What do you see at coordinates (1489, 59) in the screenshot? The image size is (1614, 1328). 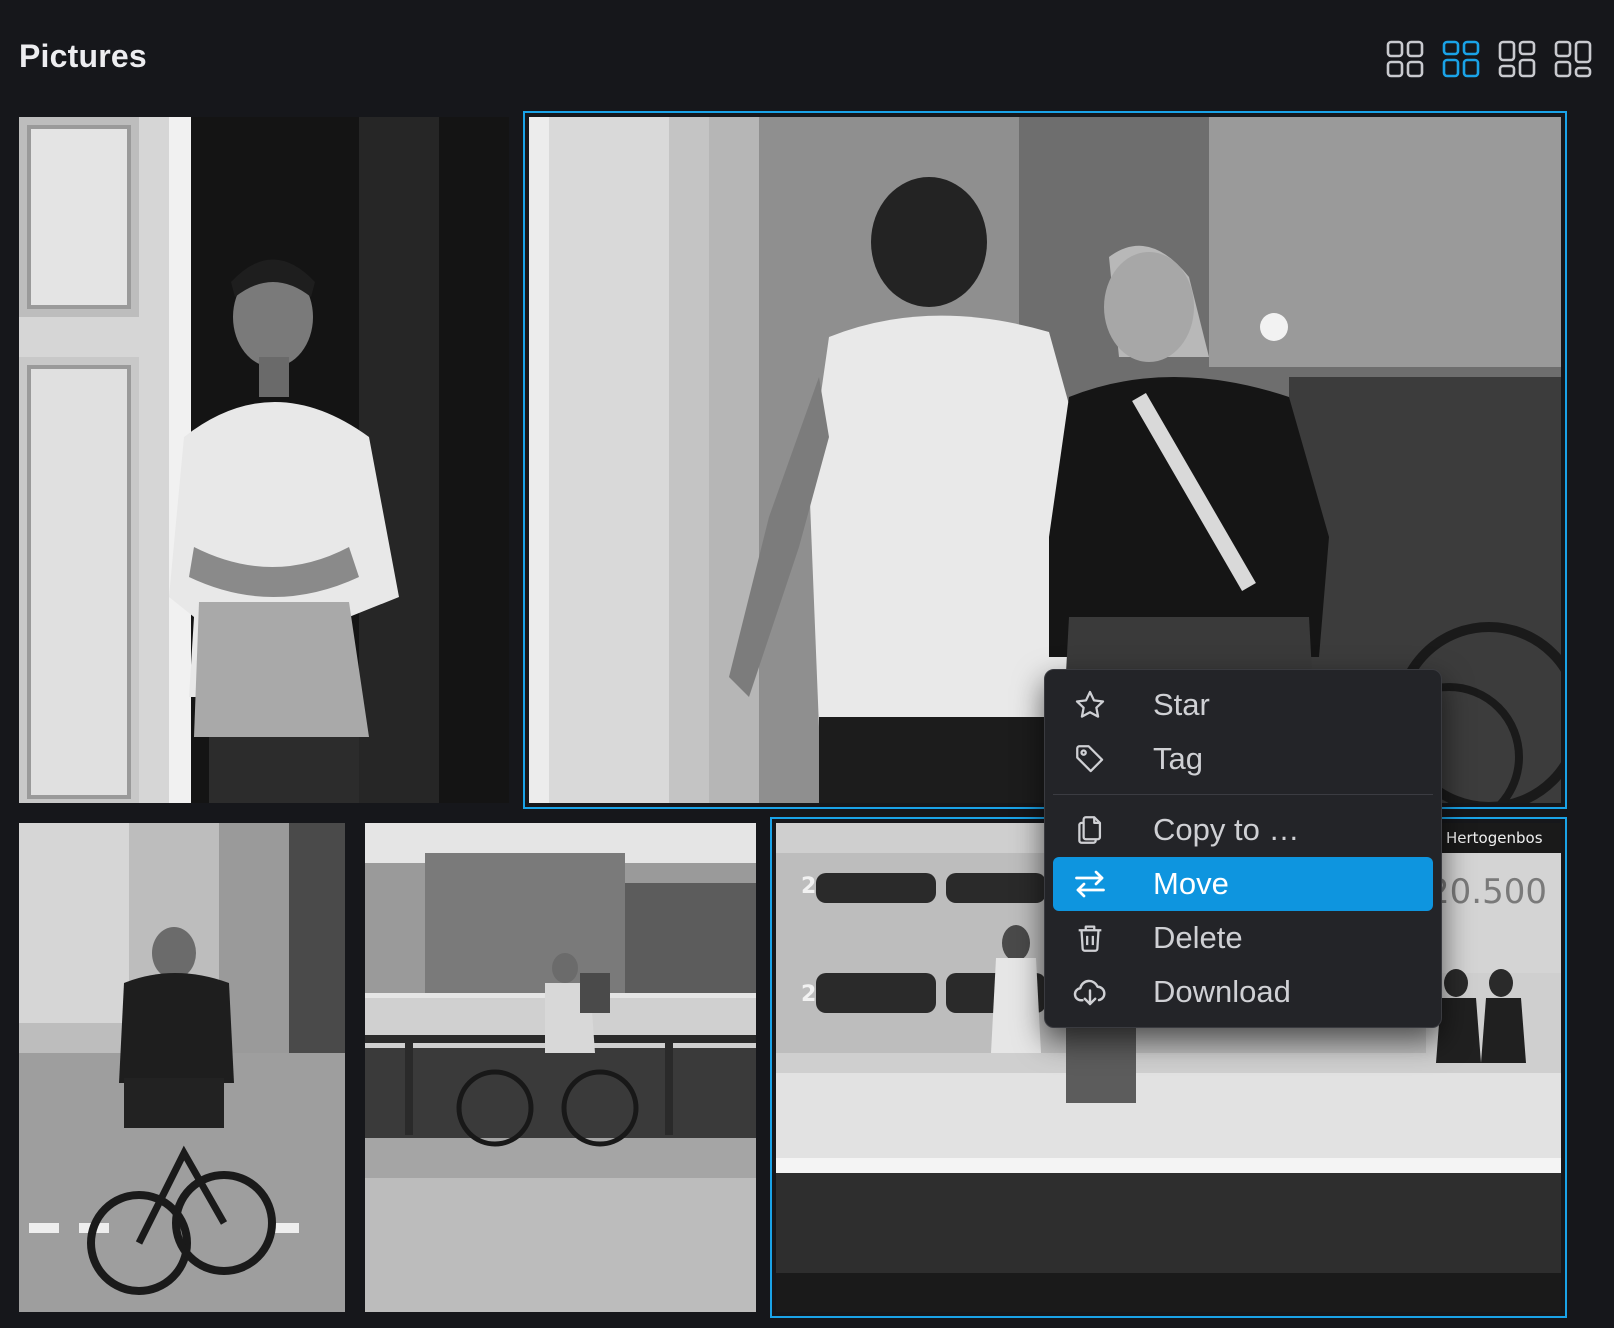 I see `view-switcher` at bounding box center [1489, 59].